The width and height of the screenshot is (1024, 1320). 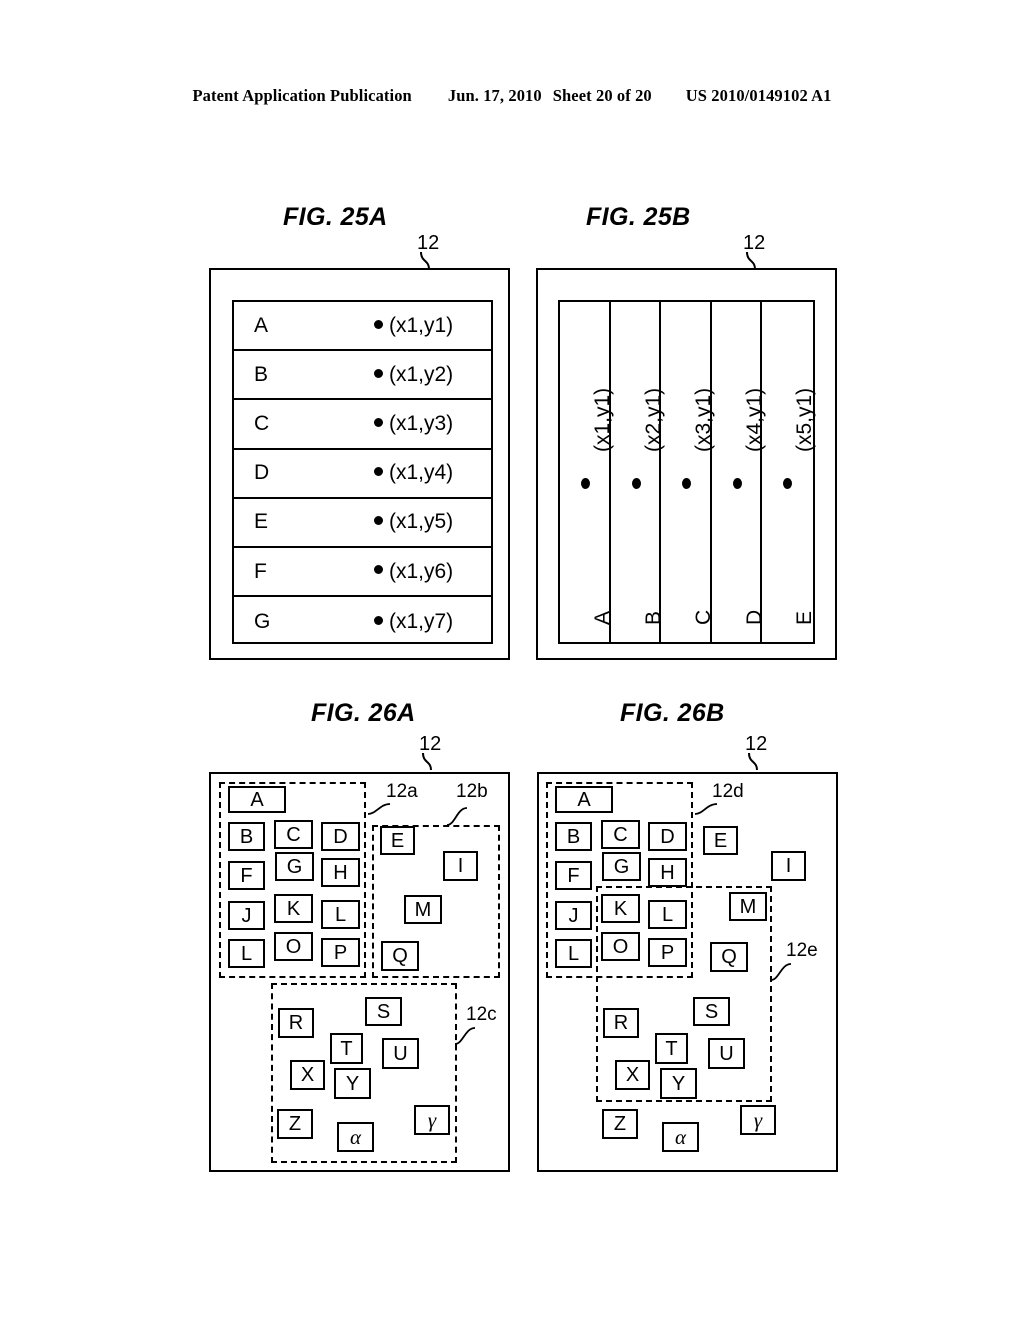 I want to click on table-row: D (x1,y4), so click(x=362, y=474).